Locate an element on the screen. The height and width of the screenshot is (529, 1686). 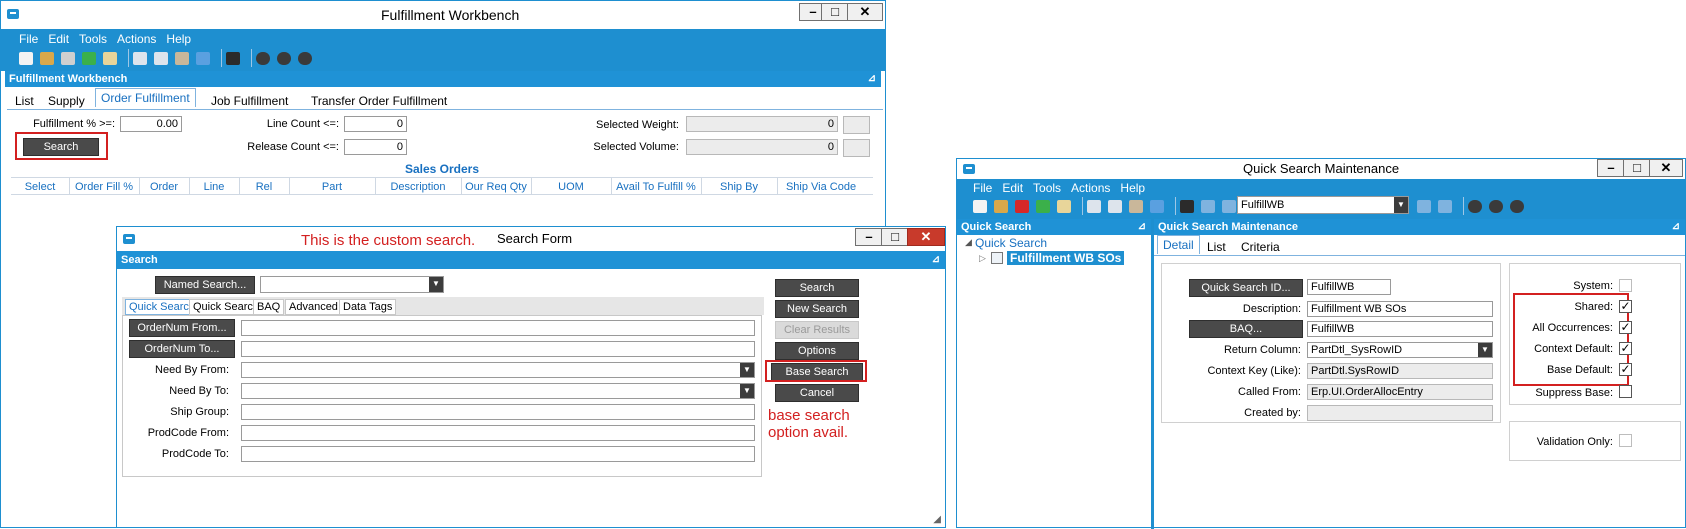
quick-search-id-input: FulfillWB is located at coordinates (1349, 287).